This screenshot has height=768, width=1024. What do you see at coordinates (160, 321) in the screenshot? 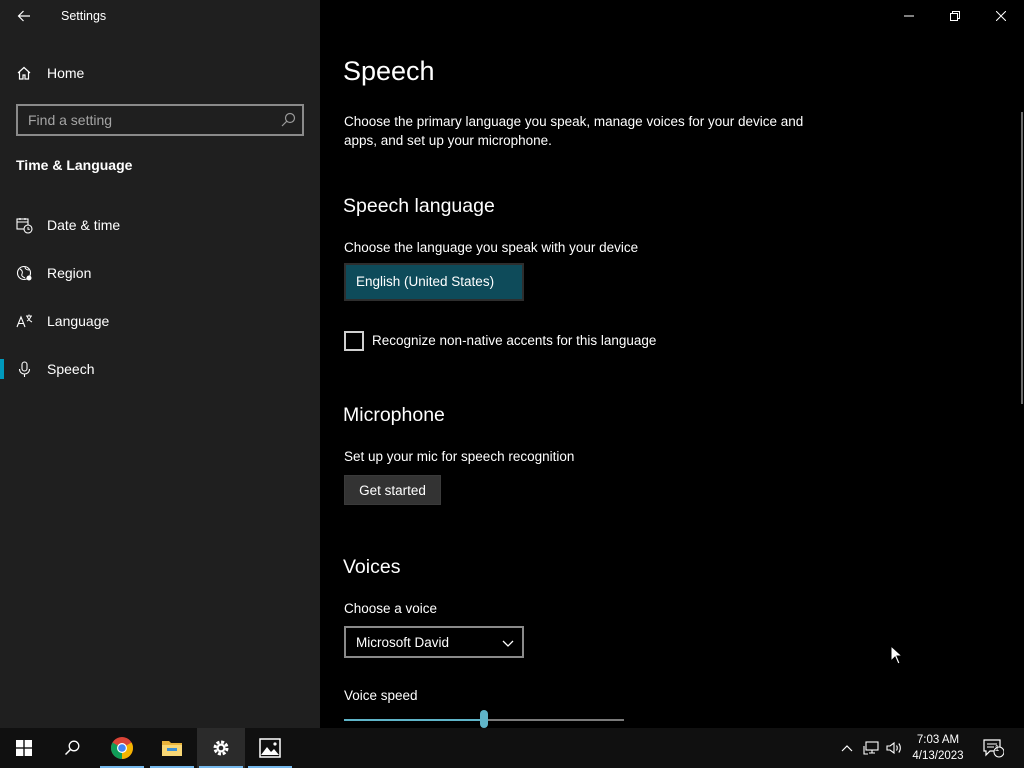
I see `sidebar-item-language: Language` at bounding box center [160, 321].